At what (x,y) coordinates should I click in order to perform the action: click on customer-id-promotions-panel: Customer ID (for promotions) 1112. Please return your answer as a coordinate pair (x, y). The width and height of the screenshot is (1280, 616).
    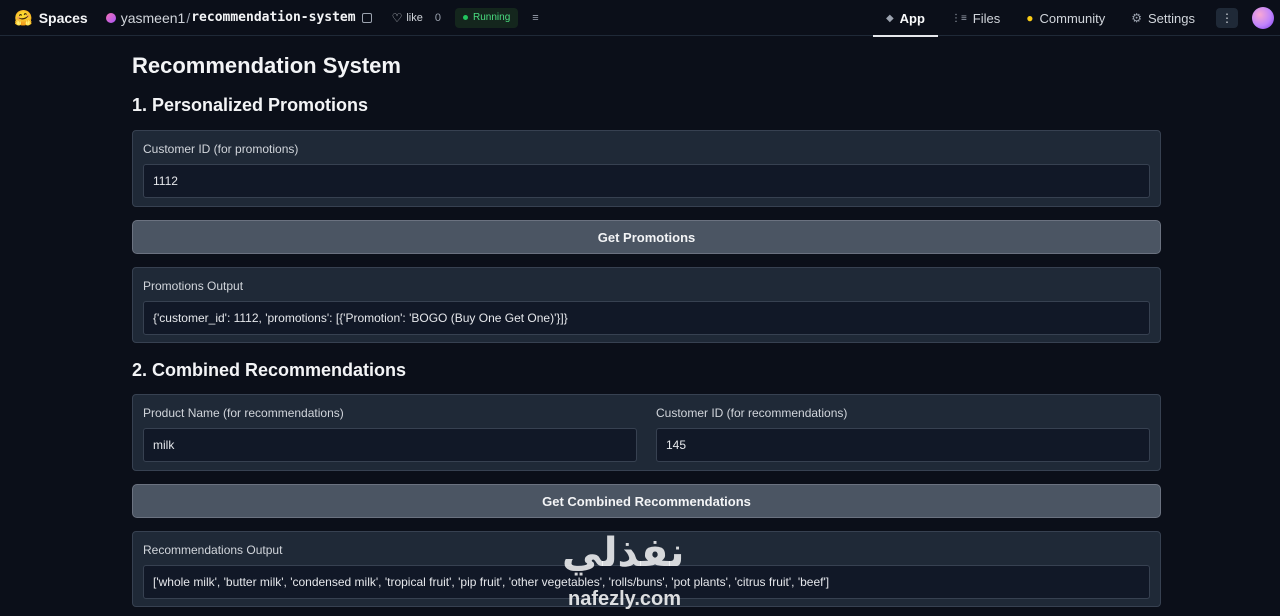
    Looking at the image, I should click on (646, 168).